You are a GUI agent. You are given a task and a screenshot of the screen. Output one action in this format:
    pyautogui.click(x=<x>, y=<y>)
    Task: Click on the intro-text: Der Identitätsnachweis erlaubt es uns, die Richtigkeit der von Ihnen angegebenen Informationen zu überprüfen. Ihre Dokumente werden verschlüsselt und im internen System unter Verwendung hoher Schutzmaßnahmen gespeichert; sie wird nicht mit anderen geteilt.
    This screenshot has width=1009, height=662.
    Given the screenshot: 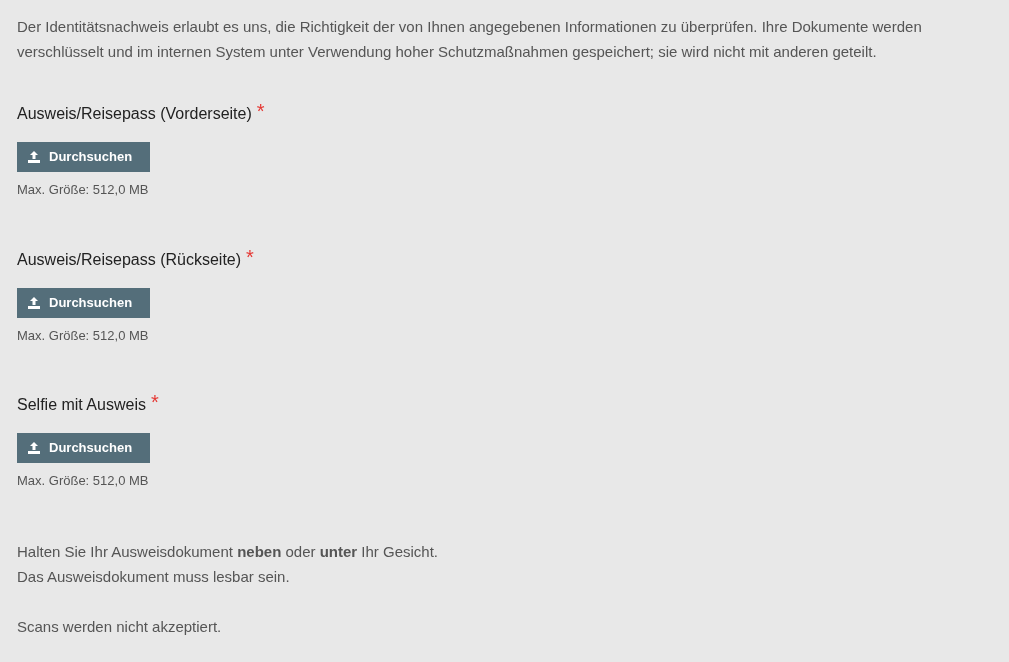 What is the action you would take?
    pyautogui.click(x=470, y=39)
    